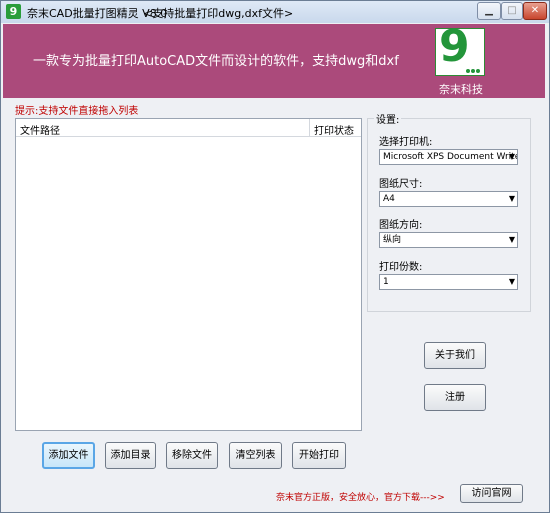 The height and width of the screenshot is (513, 550). What do you see at coordinates (406, 142) in the screenshot?
I see `printer-label: 选择打印机:` at bounding box center [406, 142].